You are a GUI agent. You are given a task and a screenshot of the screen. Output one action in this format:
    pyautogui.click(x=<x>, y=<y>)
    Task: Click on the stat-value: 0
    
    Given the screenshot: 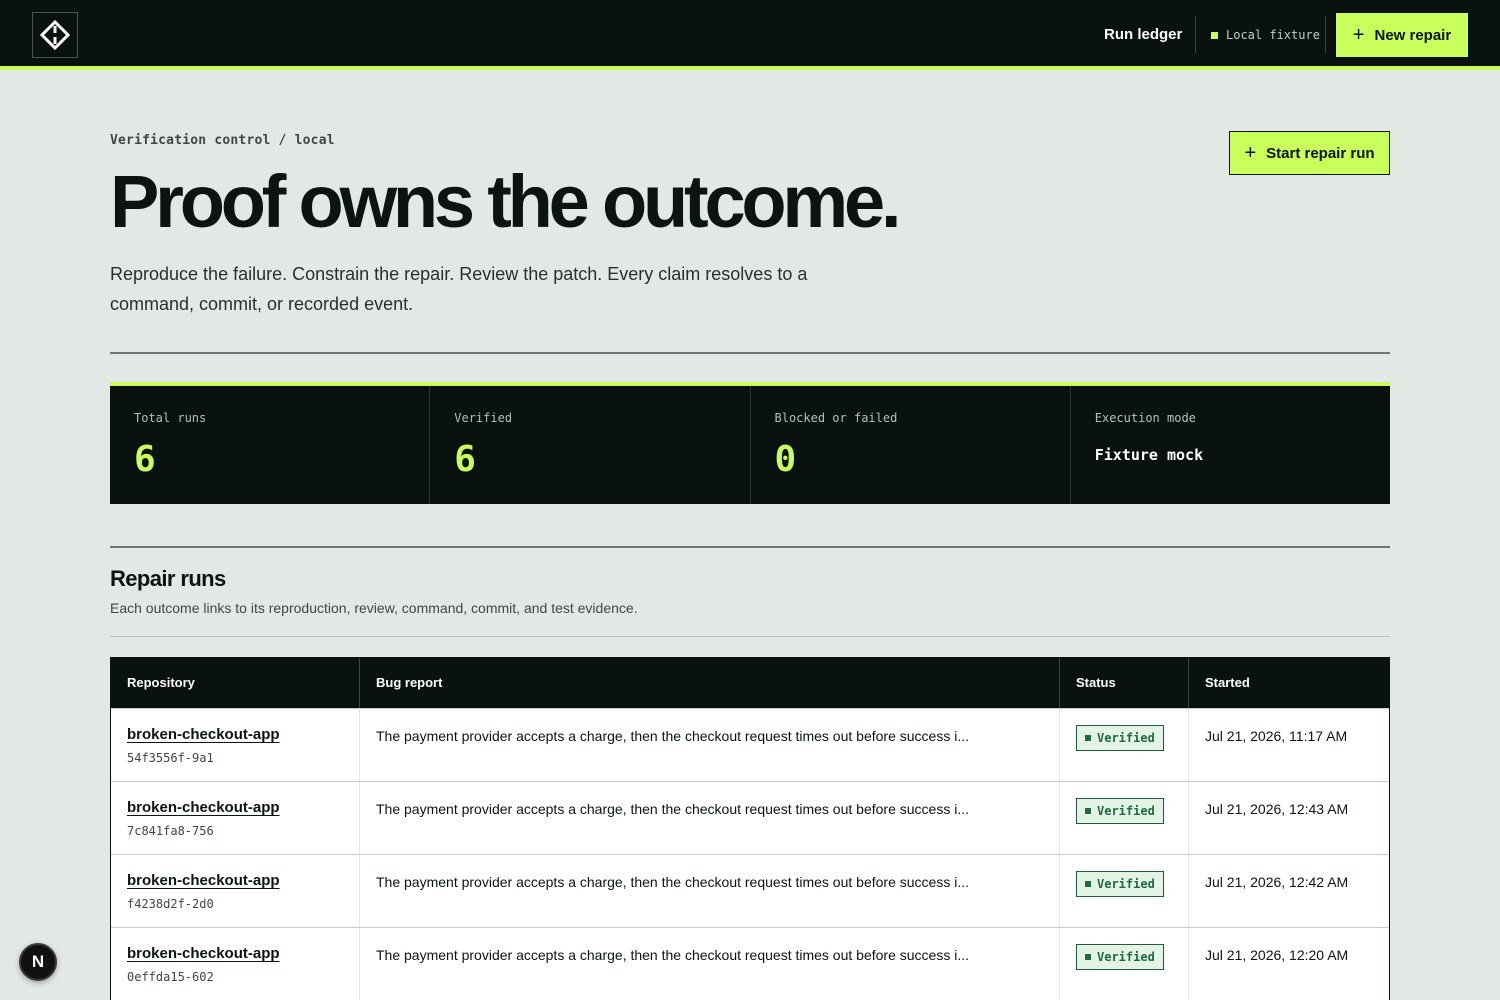 What is the action you would take?
    pyautogui.click(x=785, y=459)
    